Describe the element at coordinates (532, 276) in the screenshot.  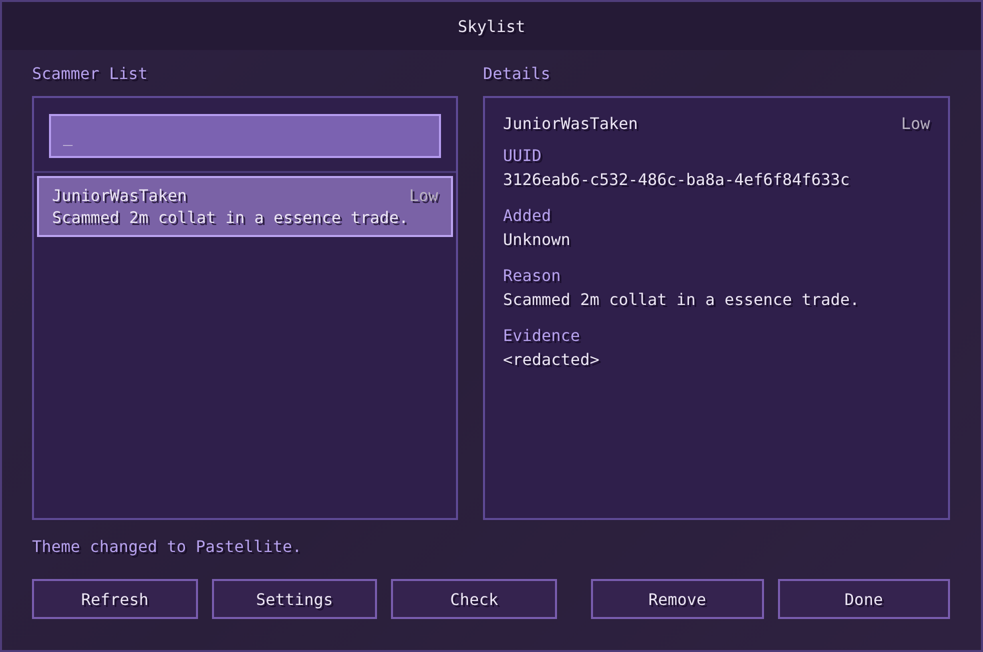
I see `field-label: Reason` at that location.